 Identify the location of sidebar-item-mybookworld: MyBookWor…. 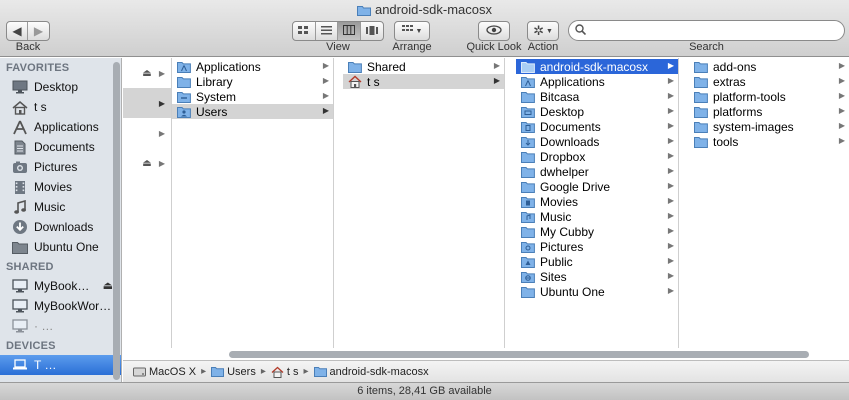
(60, 306).